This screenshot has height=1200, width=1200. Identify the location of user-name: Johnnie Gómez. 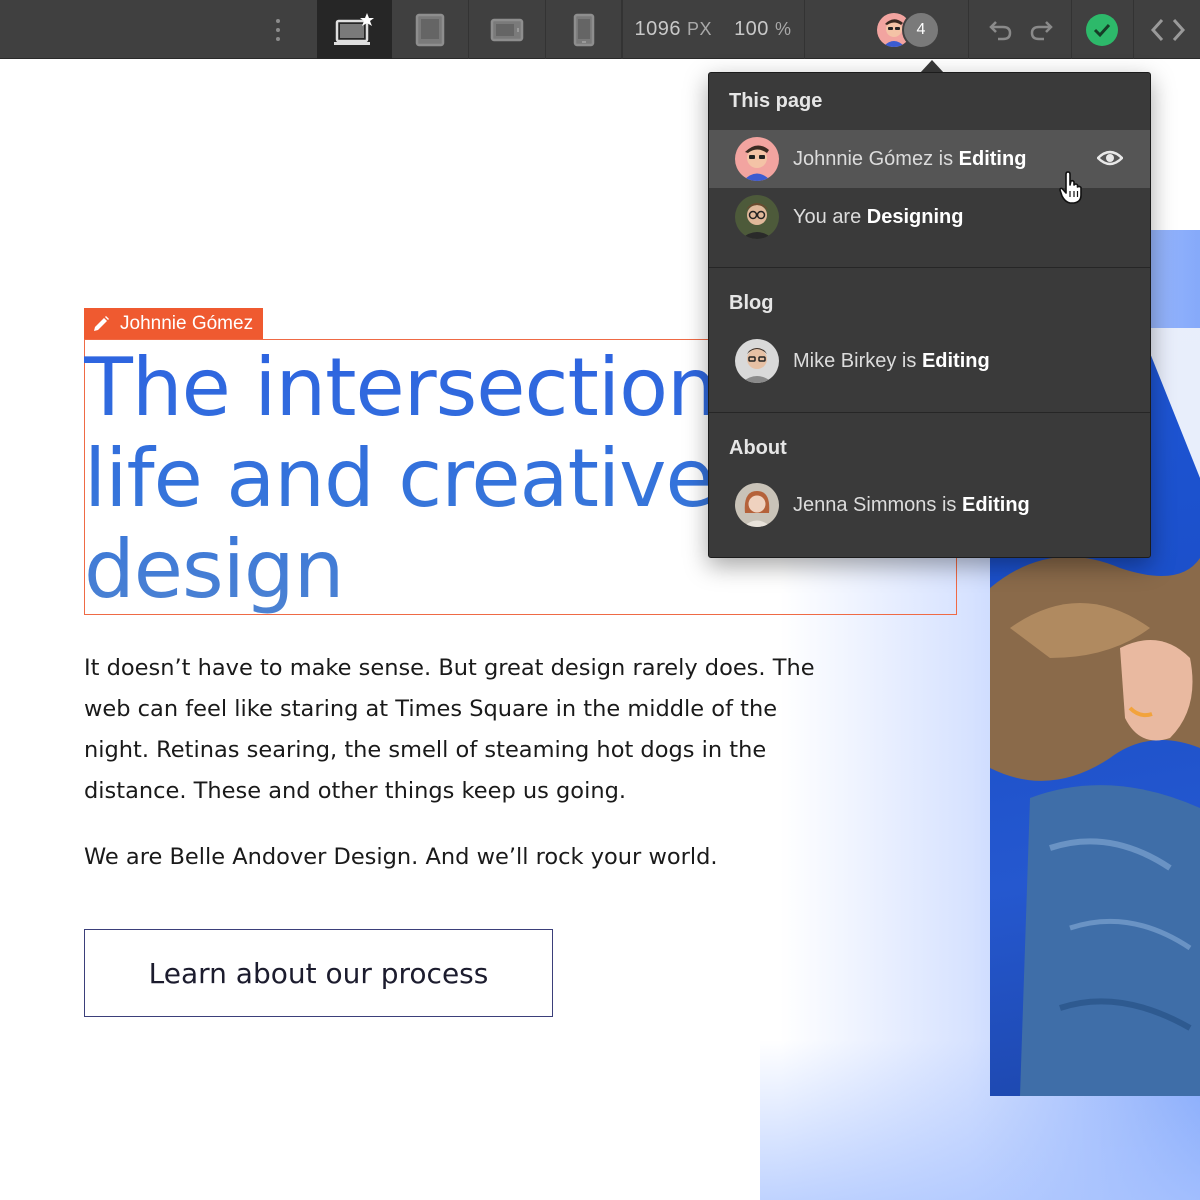
(863, 158).